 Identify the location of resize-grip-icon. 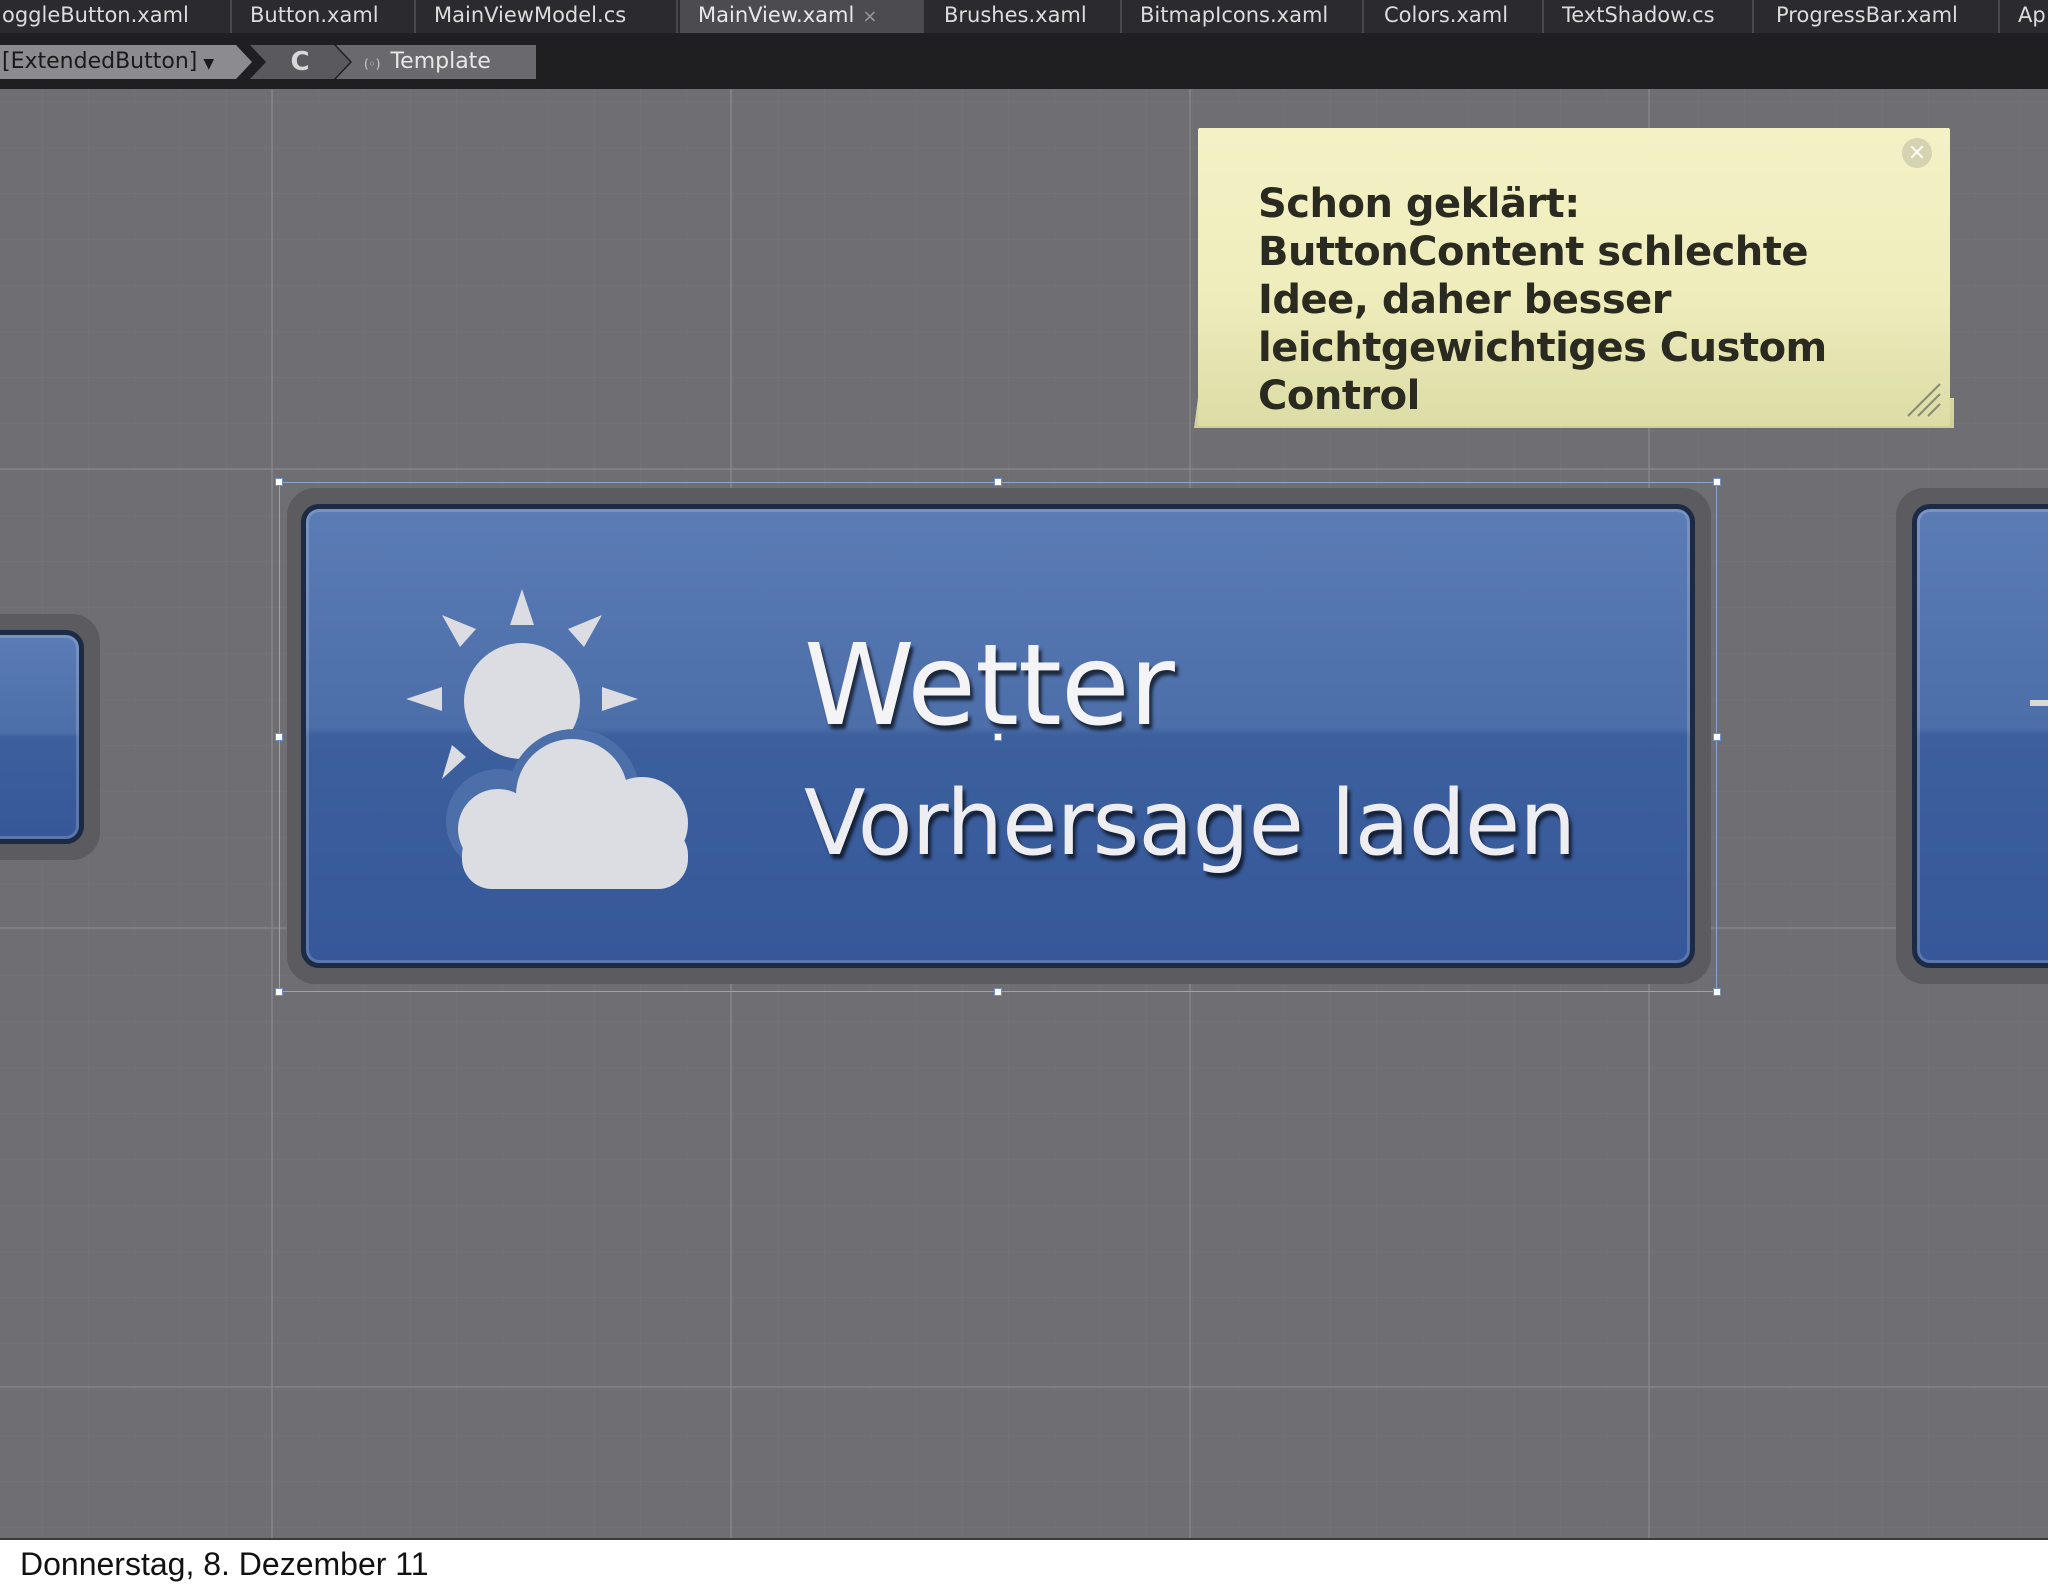
(1922, 398).